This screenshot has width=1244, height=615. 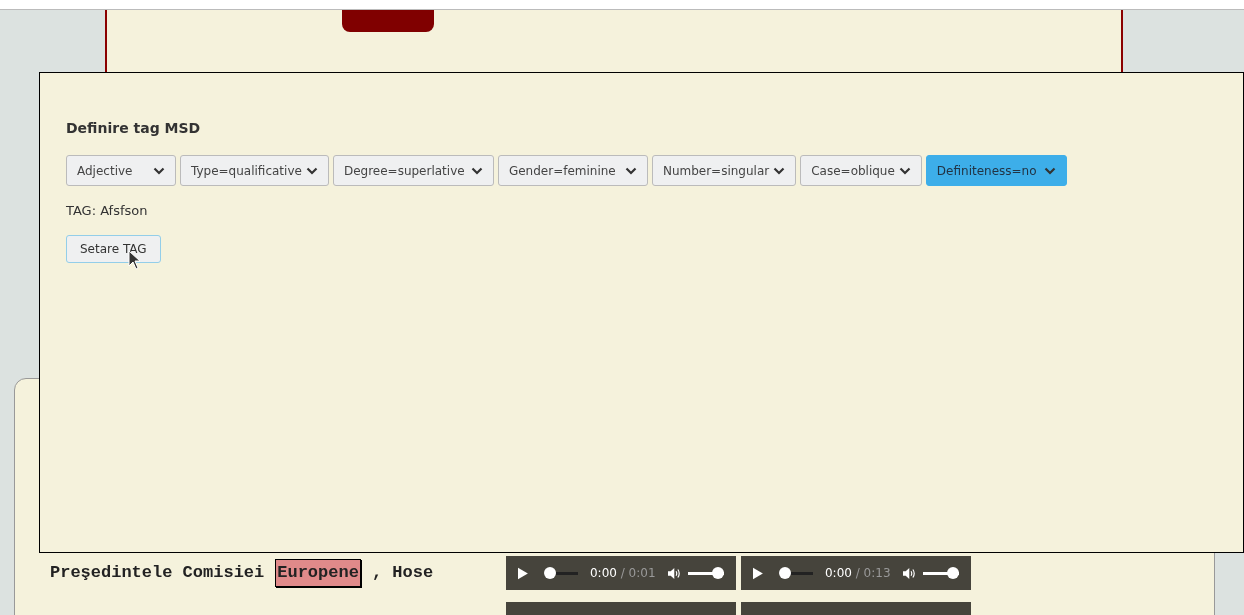 I want to click on select-dropdown: Gender=feminine, so click(x=572, y=170).